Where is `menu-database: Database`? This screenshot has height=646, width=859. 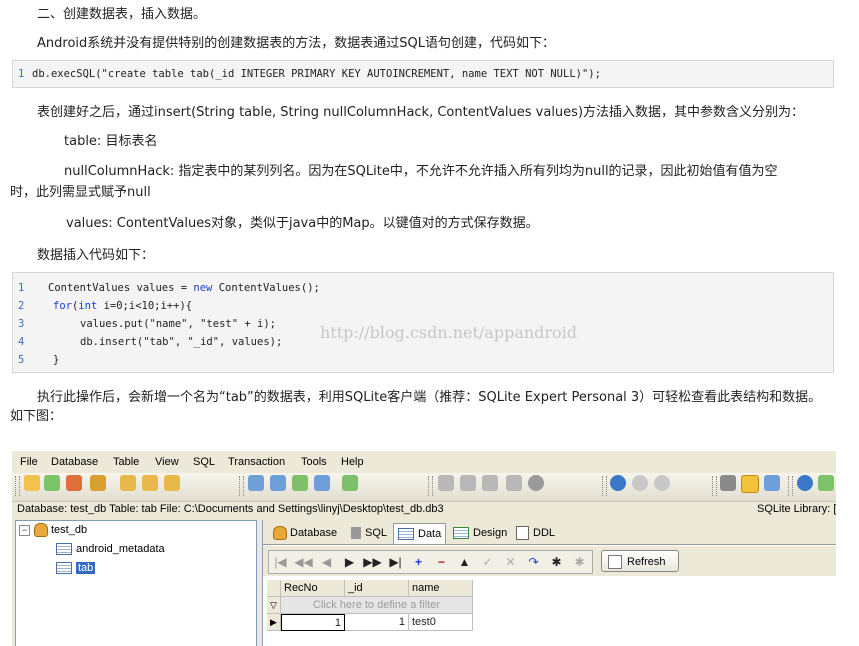 menu-database: Database is located at coordinates (74, 462).